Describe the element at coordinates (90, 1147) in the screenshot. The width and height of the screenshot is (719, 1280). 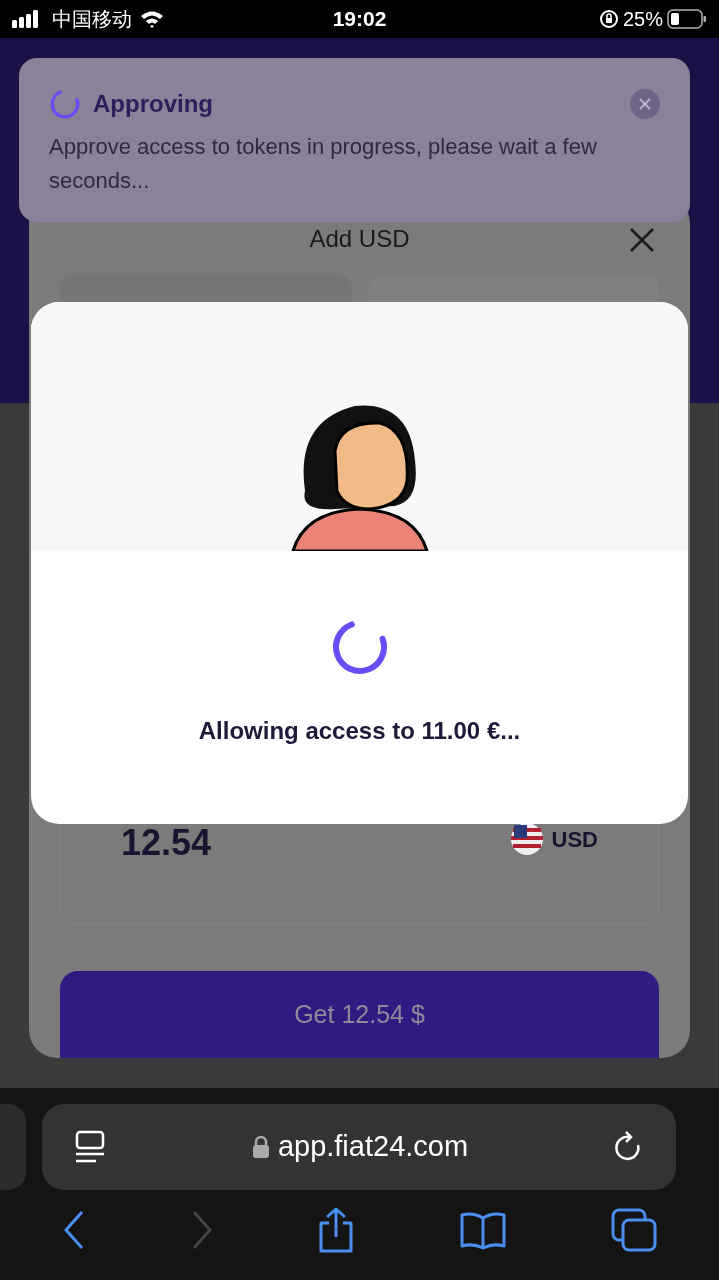
I see `reader-icon` at that location.